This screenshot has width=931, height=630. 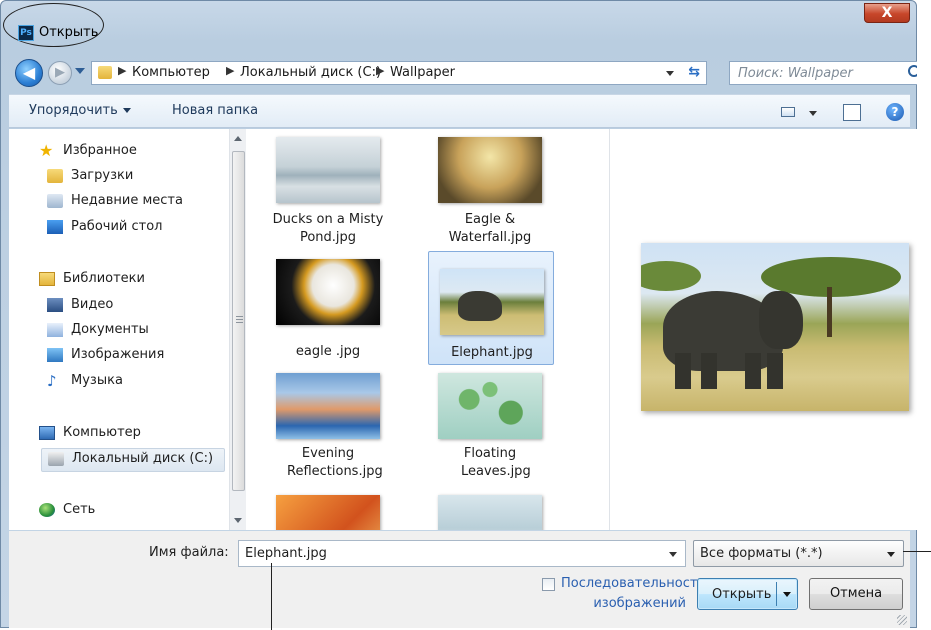 What do you see at coordinates (129, 152) in the screenshot?
I see `sidebar-item-favorites: ★ Избранное` at bounding box center [129, 152].